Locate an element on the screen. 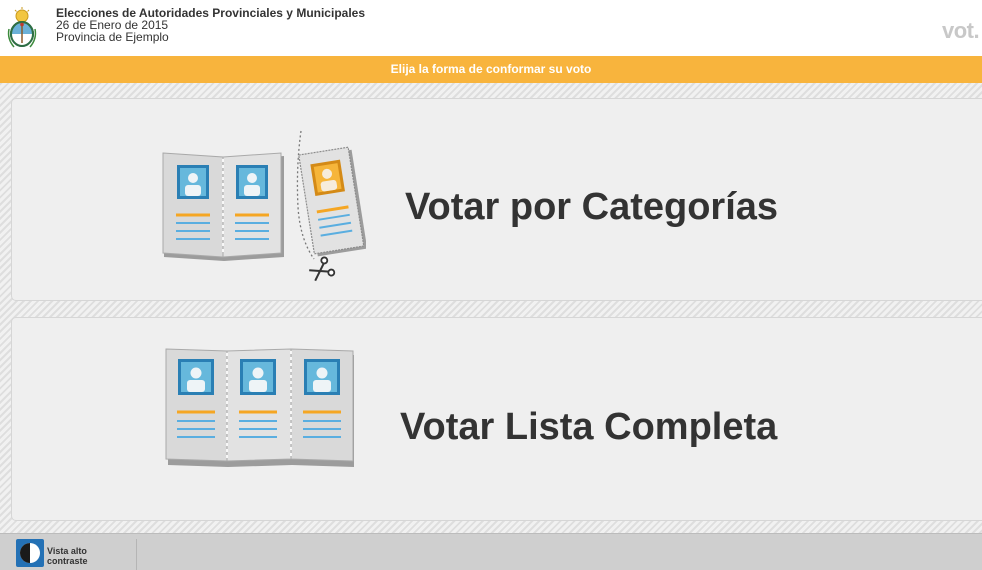 Image resolution: width=982 pixels, height=570 pixels. province-name: Provincia de Ejemplo is located at coordinates (112, 37).